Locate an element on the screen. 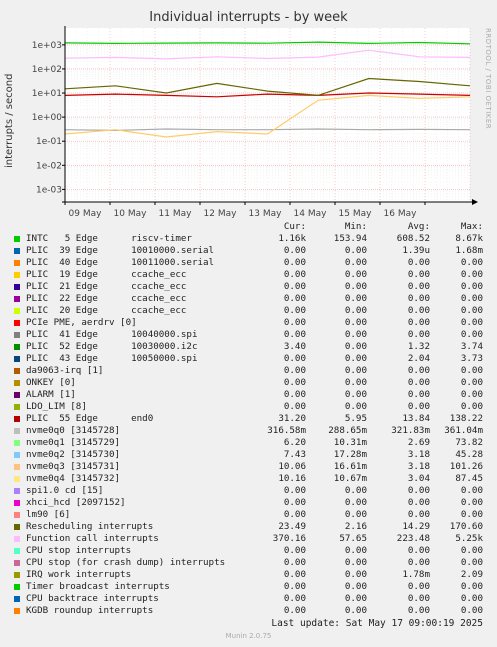 Image resolution: width=497 pixels, height=647 pixels. legend-label: PCIe PME, aerdrv [0] is located at coordinates (81, 322).